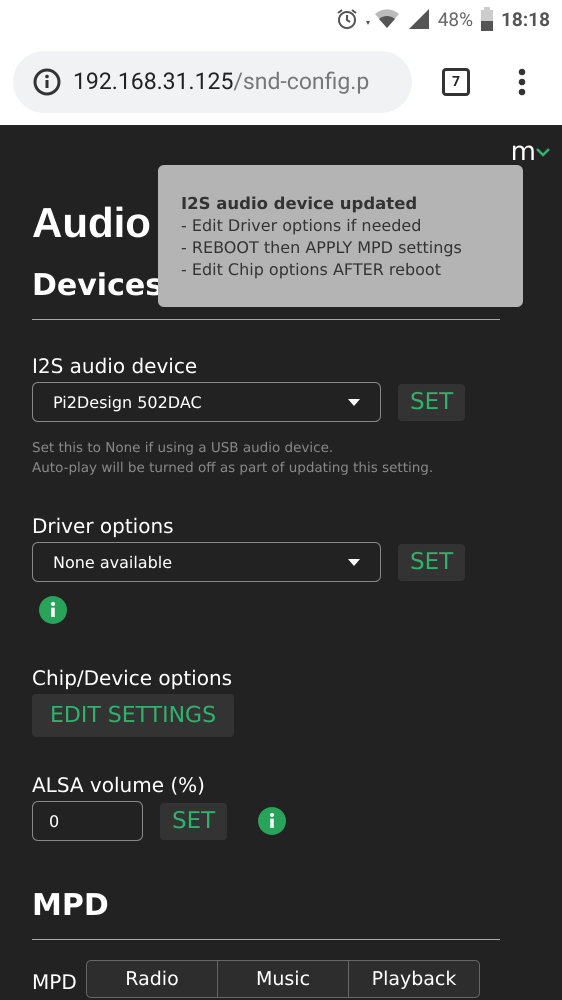 This screenshot has height=1000, width=562. Describe the element at coordinates (118, 785) in the screenshot. I see `field-label: ALSA volume (%)` at that location.